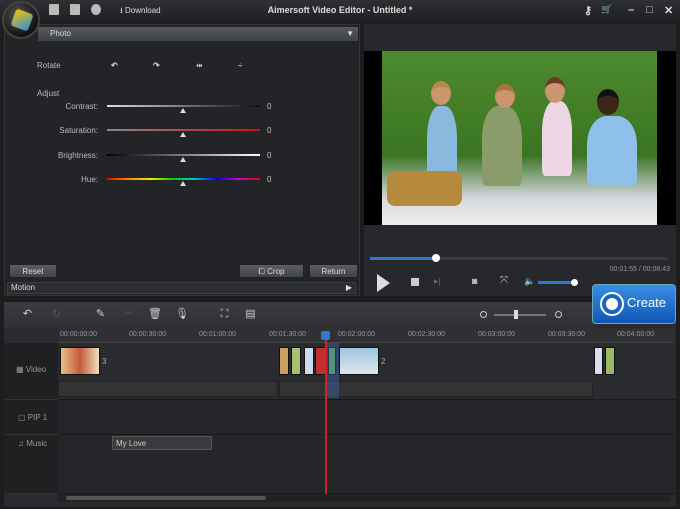 The image size is (680, 509). Describe the element at coordinates (183, 134) in the screenshot. I see `saturation-thumb` at that location.